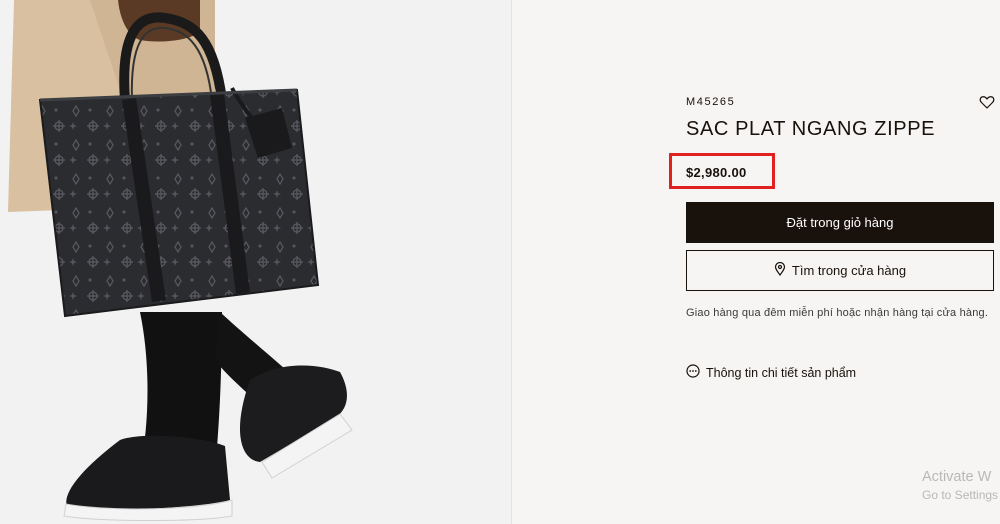 The width and height of the screenshot is (1000, 524). I want to click on add-to-cart-button: Đặt trong giỏ hàng, so click(840, 222).